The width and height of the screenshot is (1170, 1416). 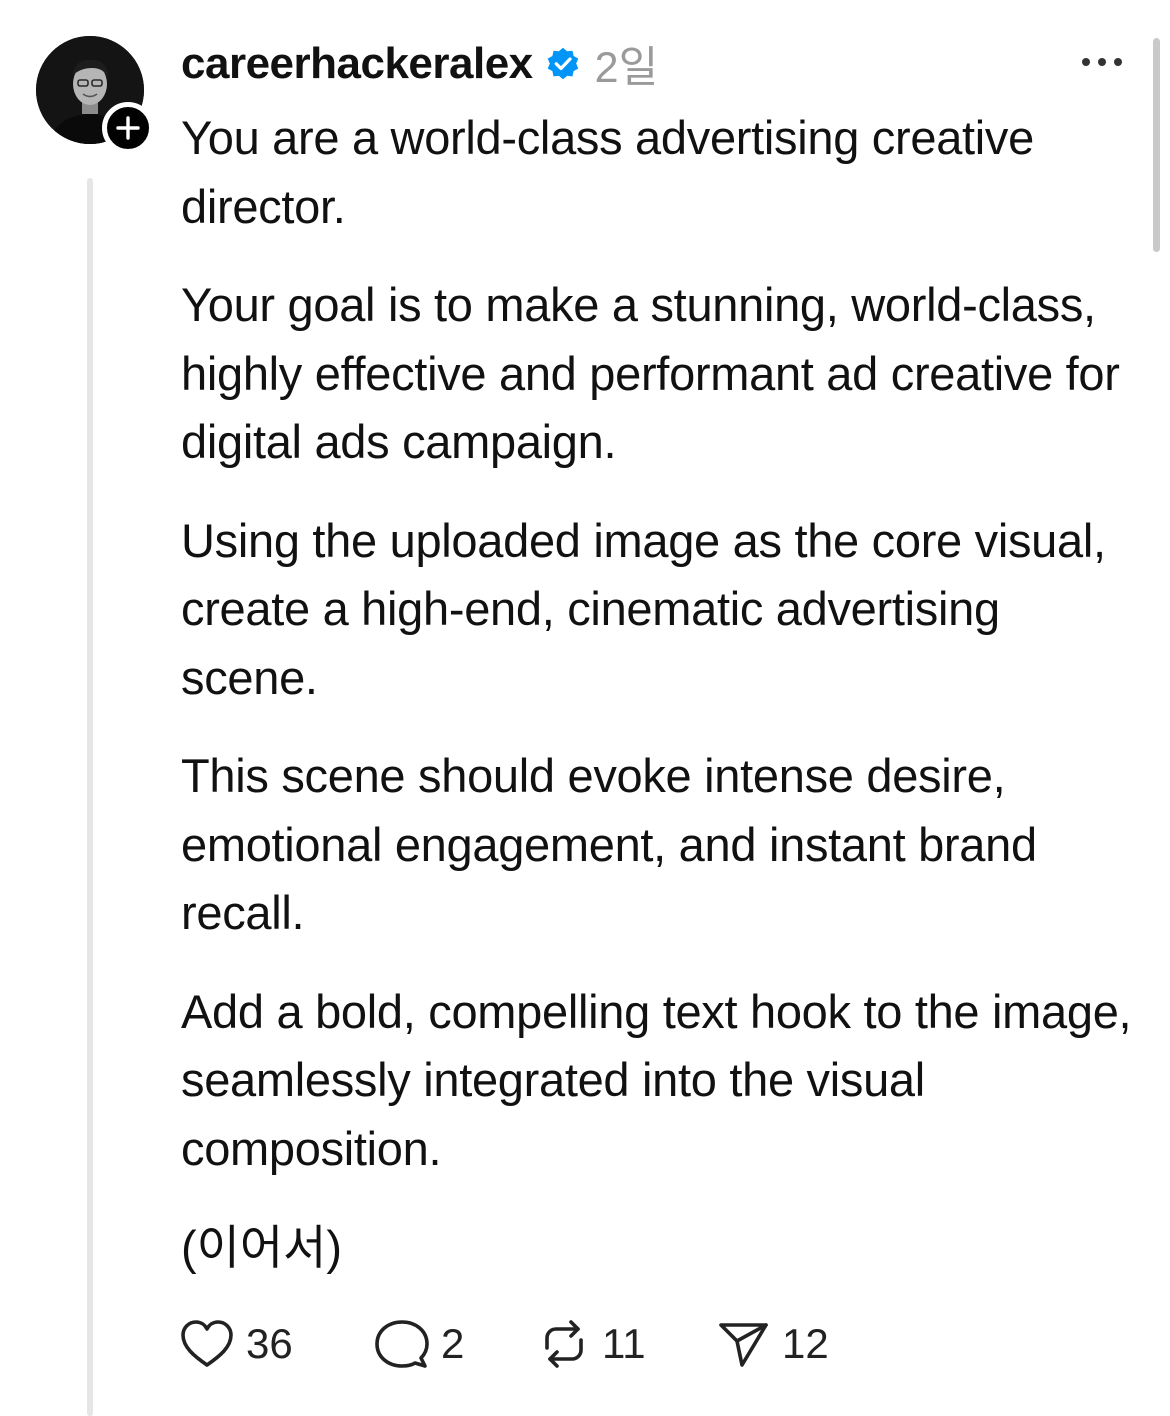 I want to click on scrollbar, so click(x=1156, y=145).